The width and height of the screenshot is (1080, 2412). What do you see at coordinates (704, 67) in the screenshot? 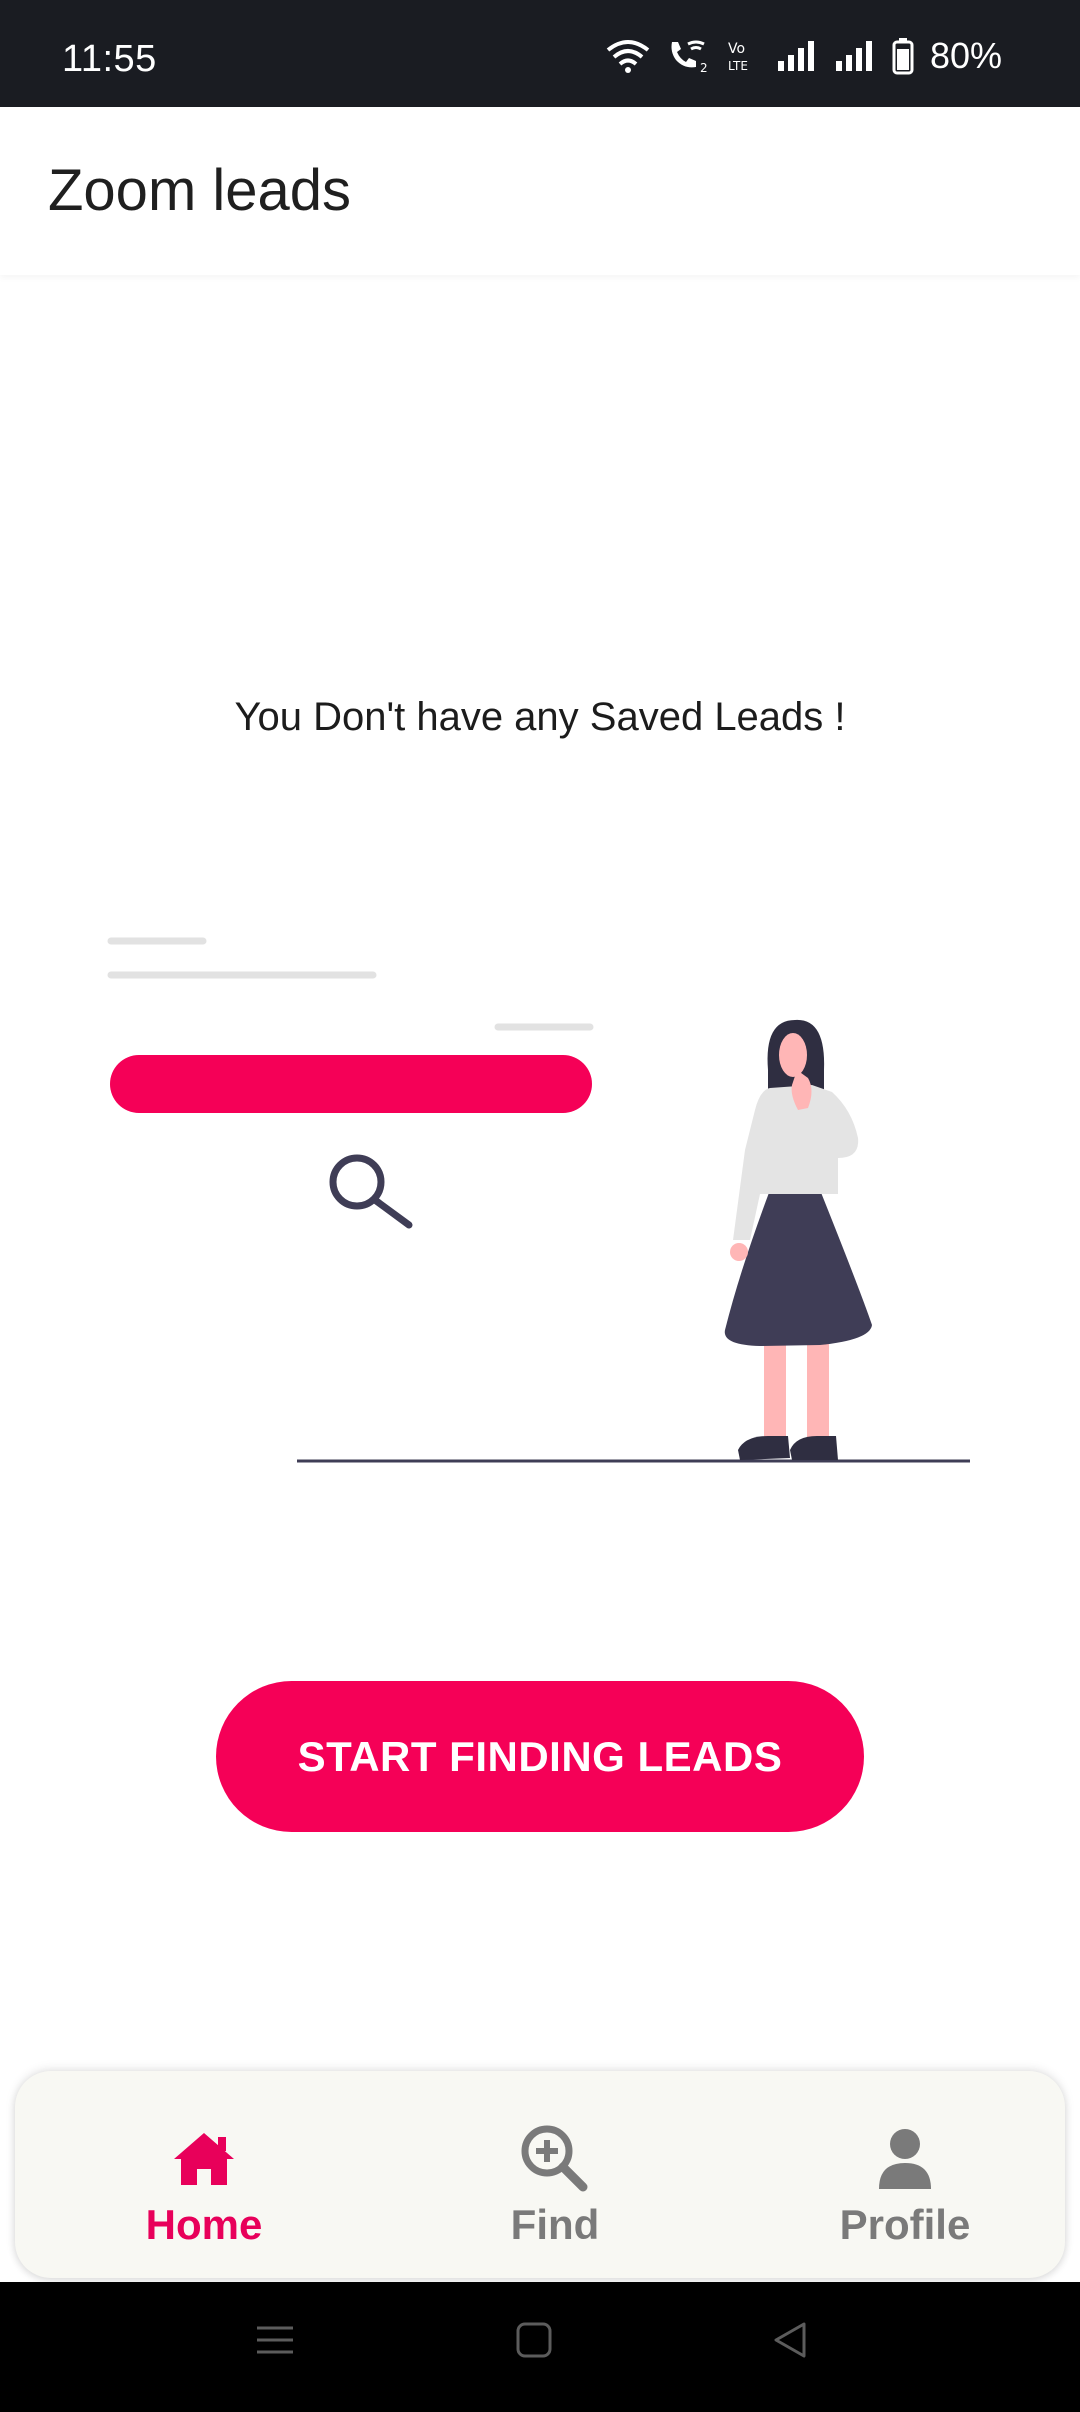
I see `svg-text: 2` at bounding box center [704, 67].